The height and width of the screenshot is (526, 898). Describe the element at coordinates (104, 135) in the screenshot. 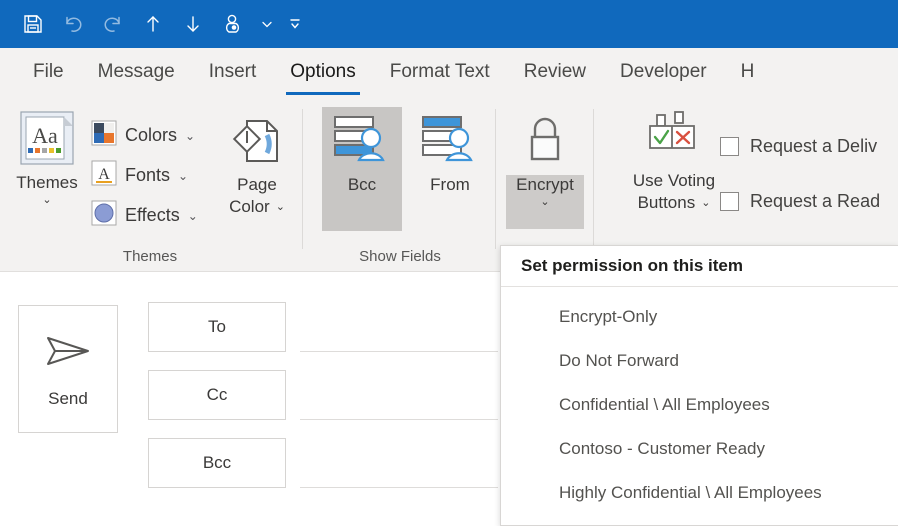

I see `colors-icon` at that location.